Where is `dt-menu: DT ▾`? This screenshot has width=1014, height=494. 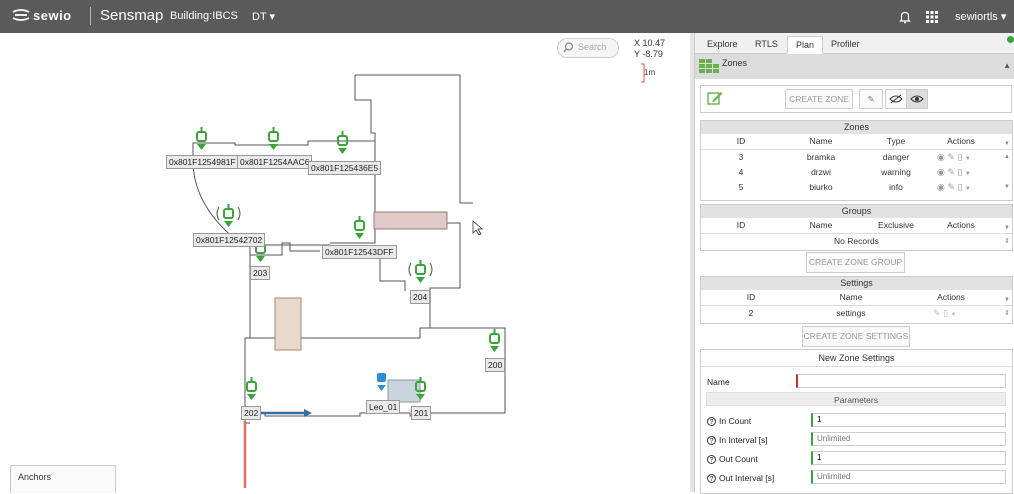
dt-menu: DT ▾ is located at coordinates (263, 16).